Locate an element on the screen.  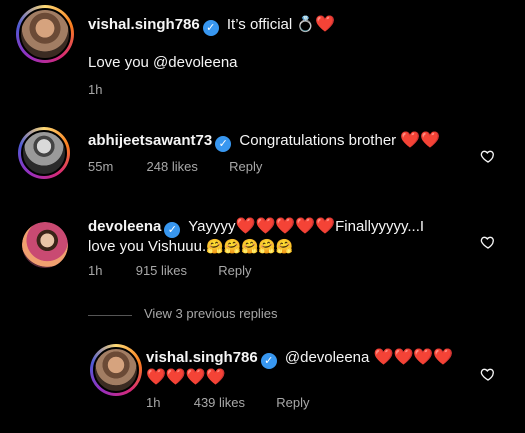
heart-emoji: ❤️ is located at coordinates (325, 24).